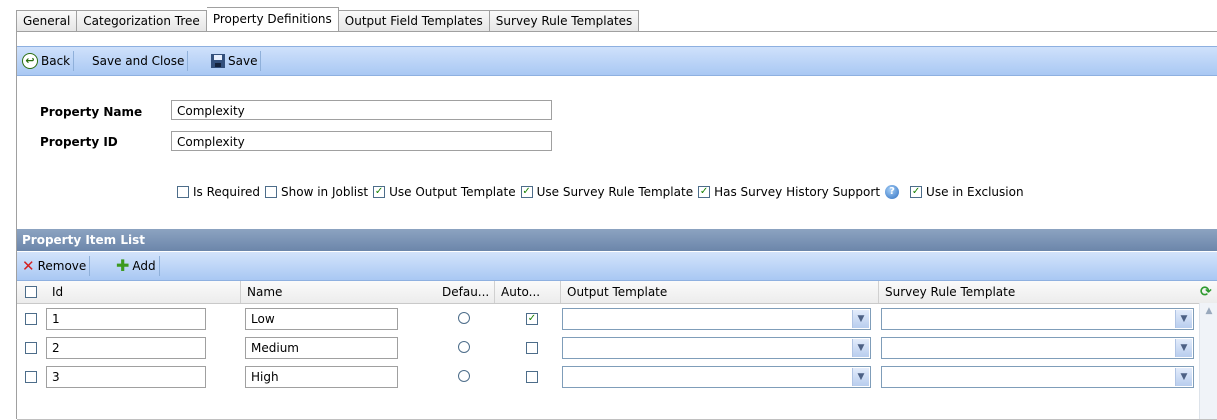 The width and height of the screenshot is (1217, 420). I want to click on add-button: ✚ Add, so click(136, 266).